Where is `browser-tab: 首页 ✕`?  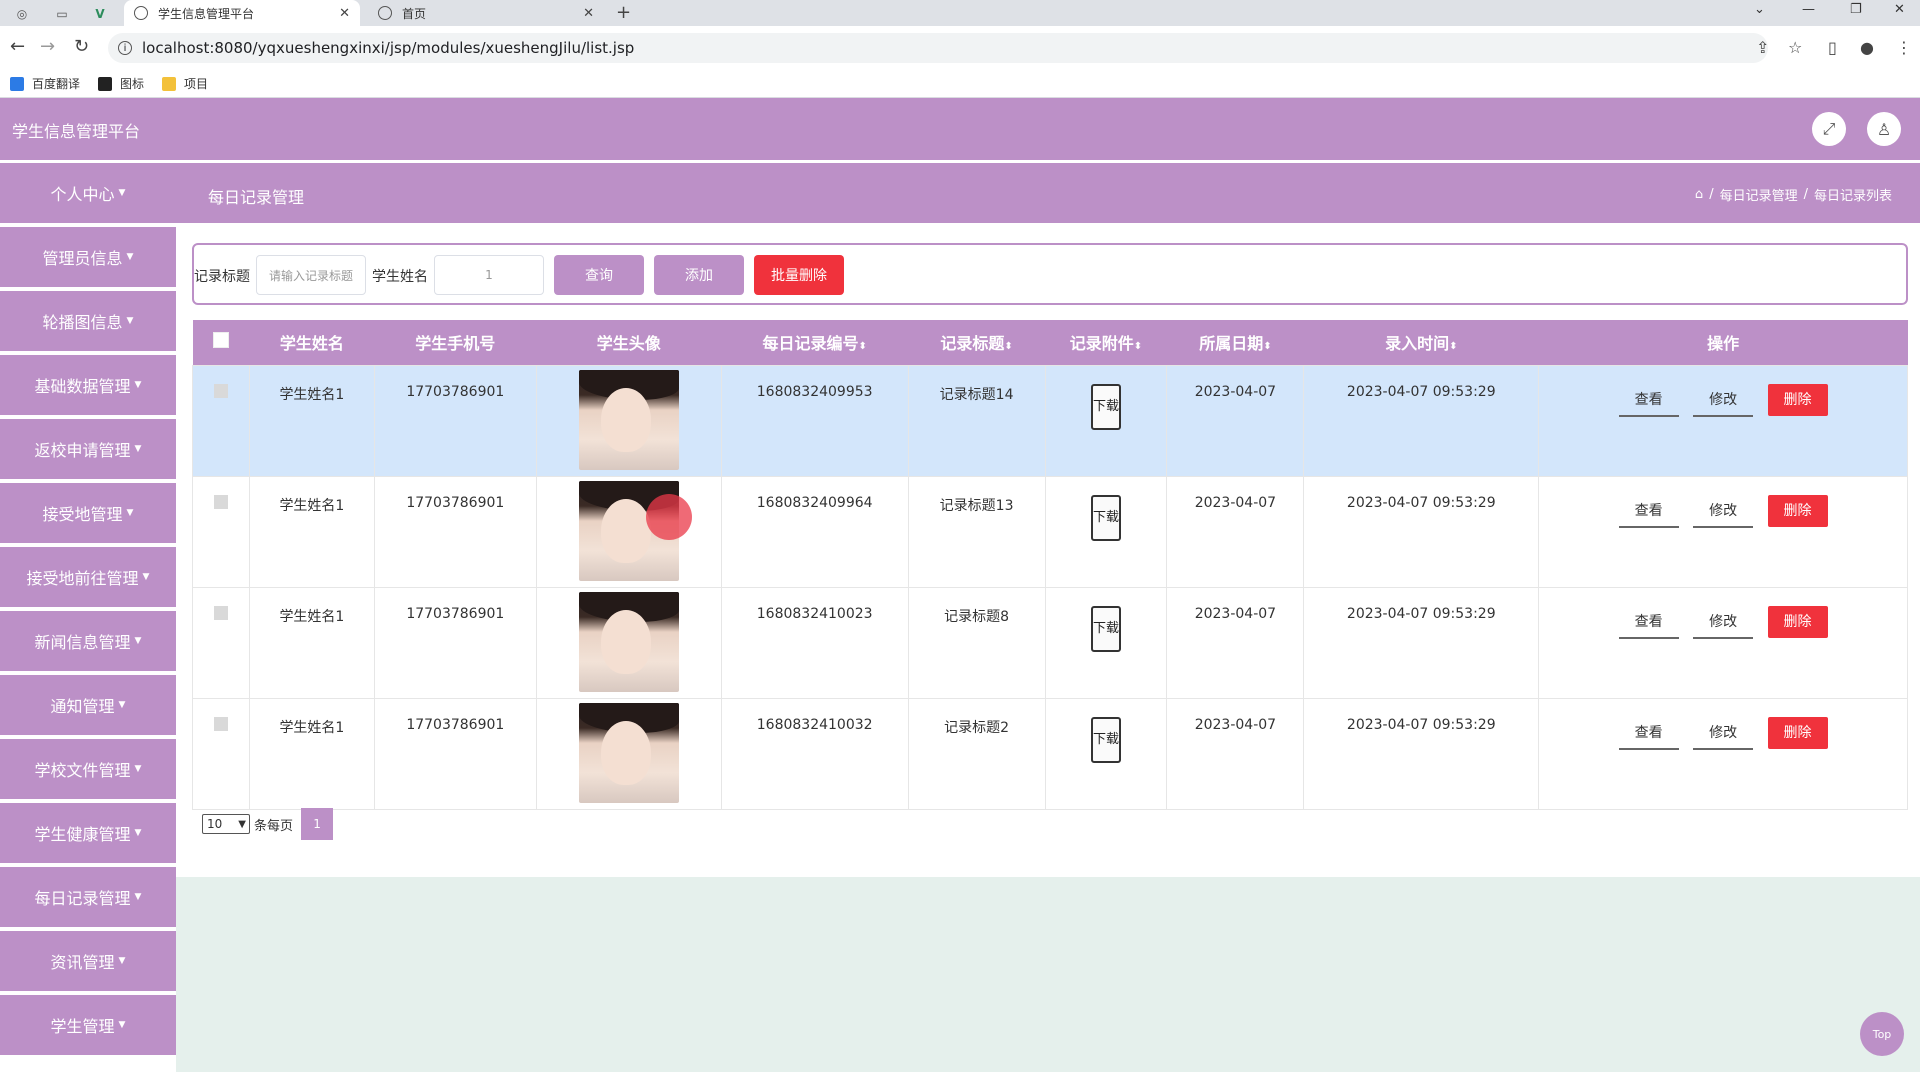
browser-tab: 首页 ✕ is located at coordinates (486, 13).